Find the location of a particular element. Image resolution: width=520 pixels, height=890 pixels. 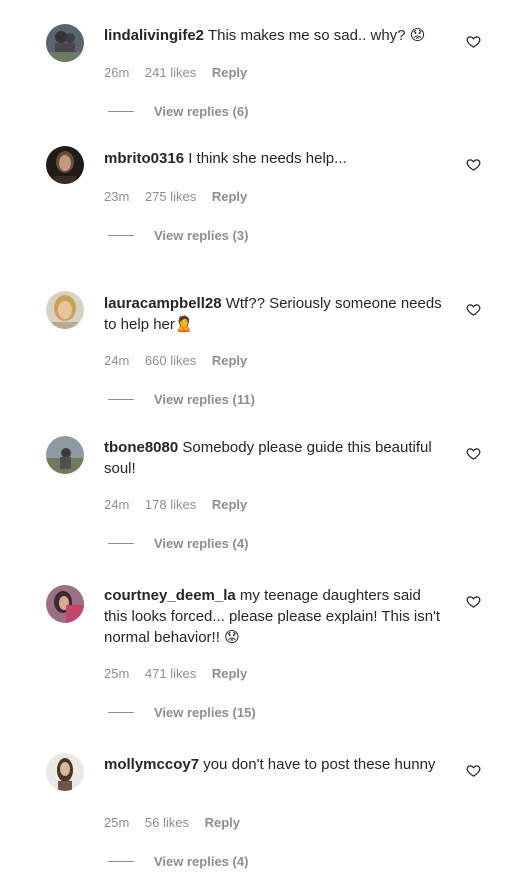

view-replies-button: View replies (6) is located at coordinates (178, 111).